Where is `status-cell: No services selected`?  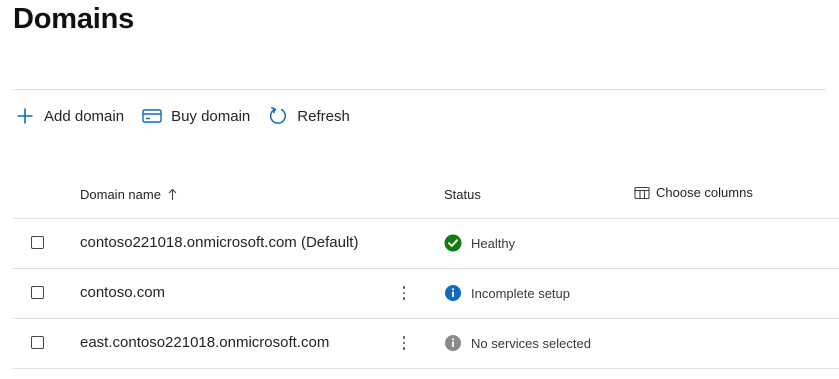 status-cell: No services selected is located at coordinates (517, 343).